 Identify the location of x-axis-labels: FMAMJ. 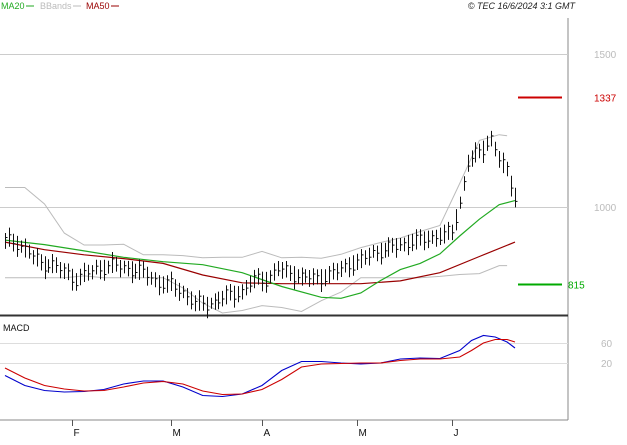
(266, 433).